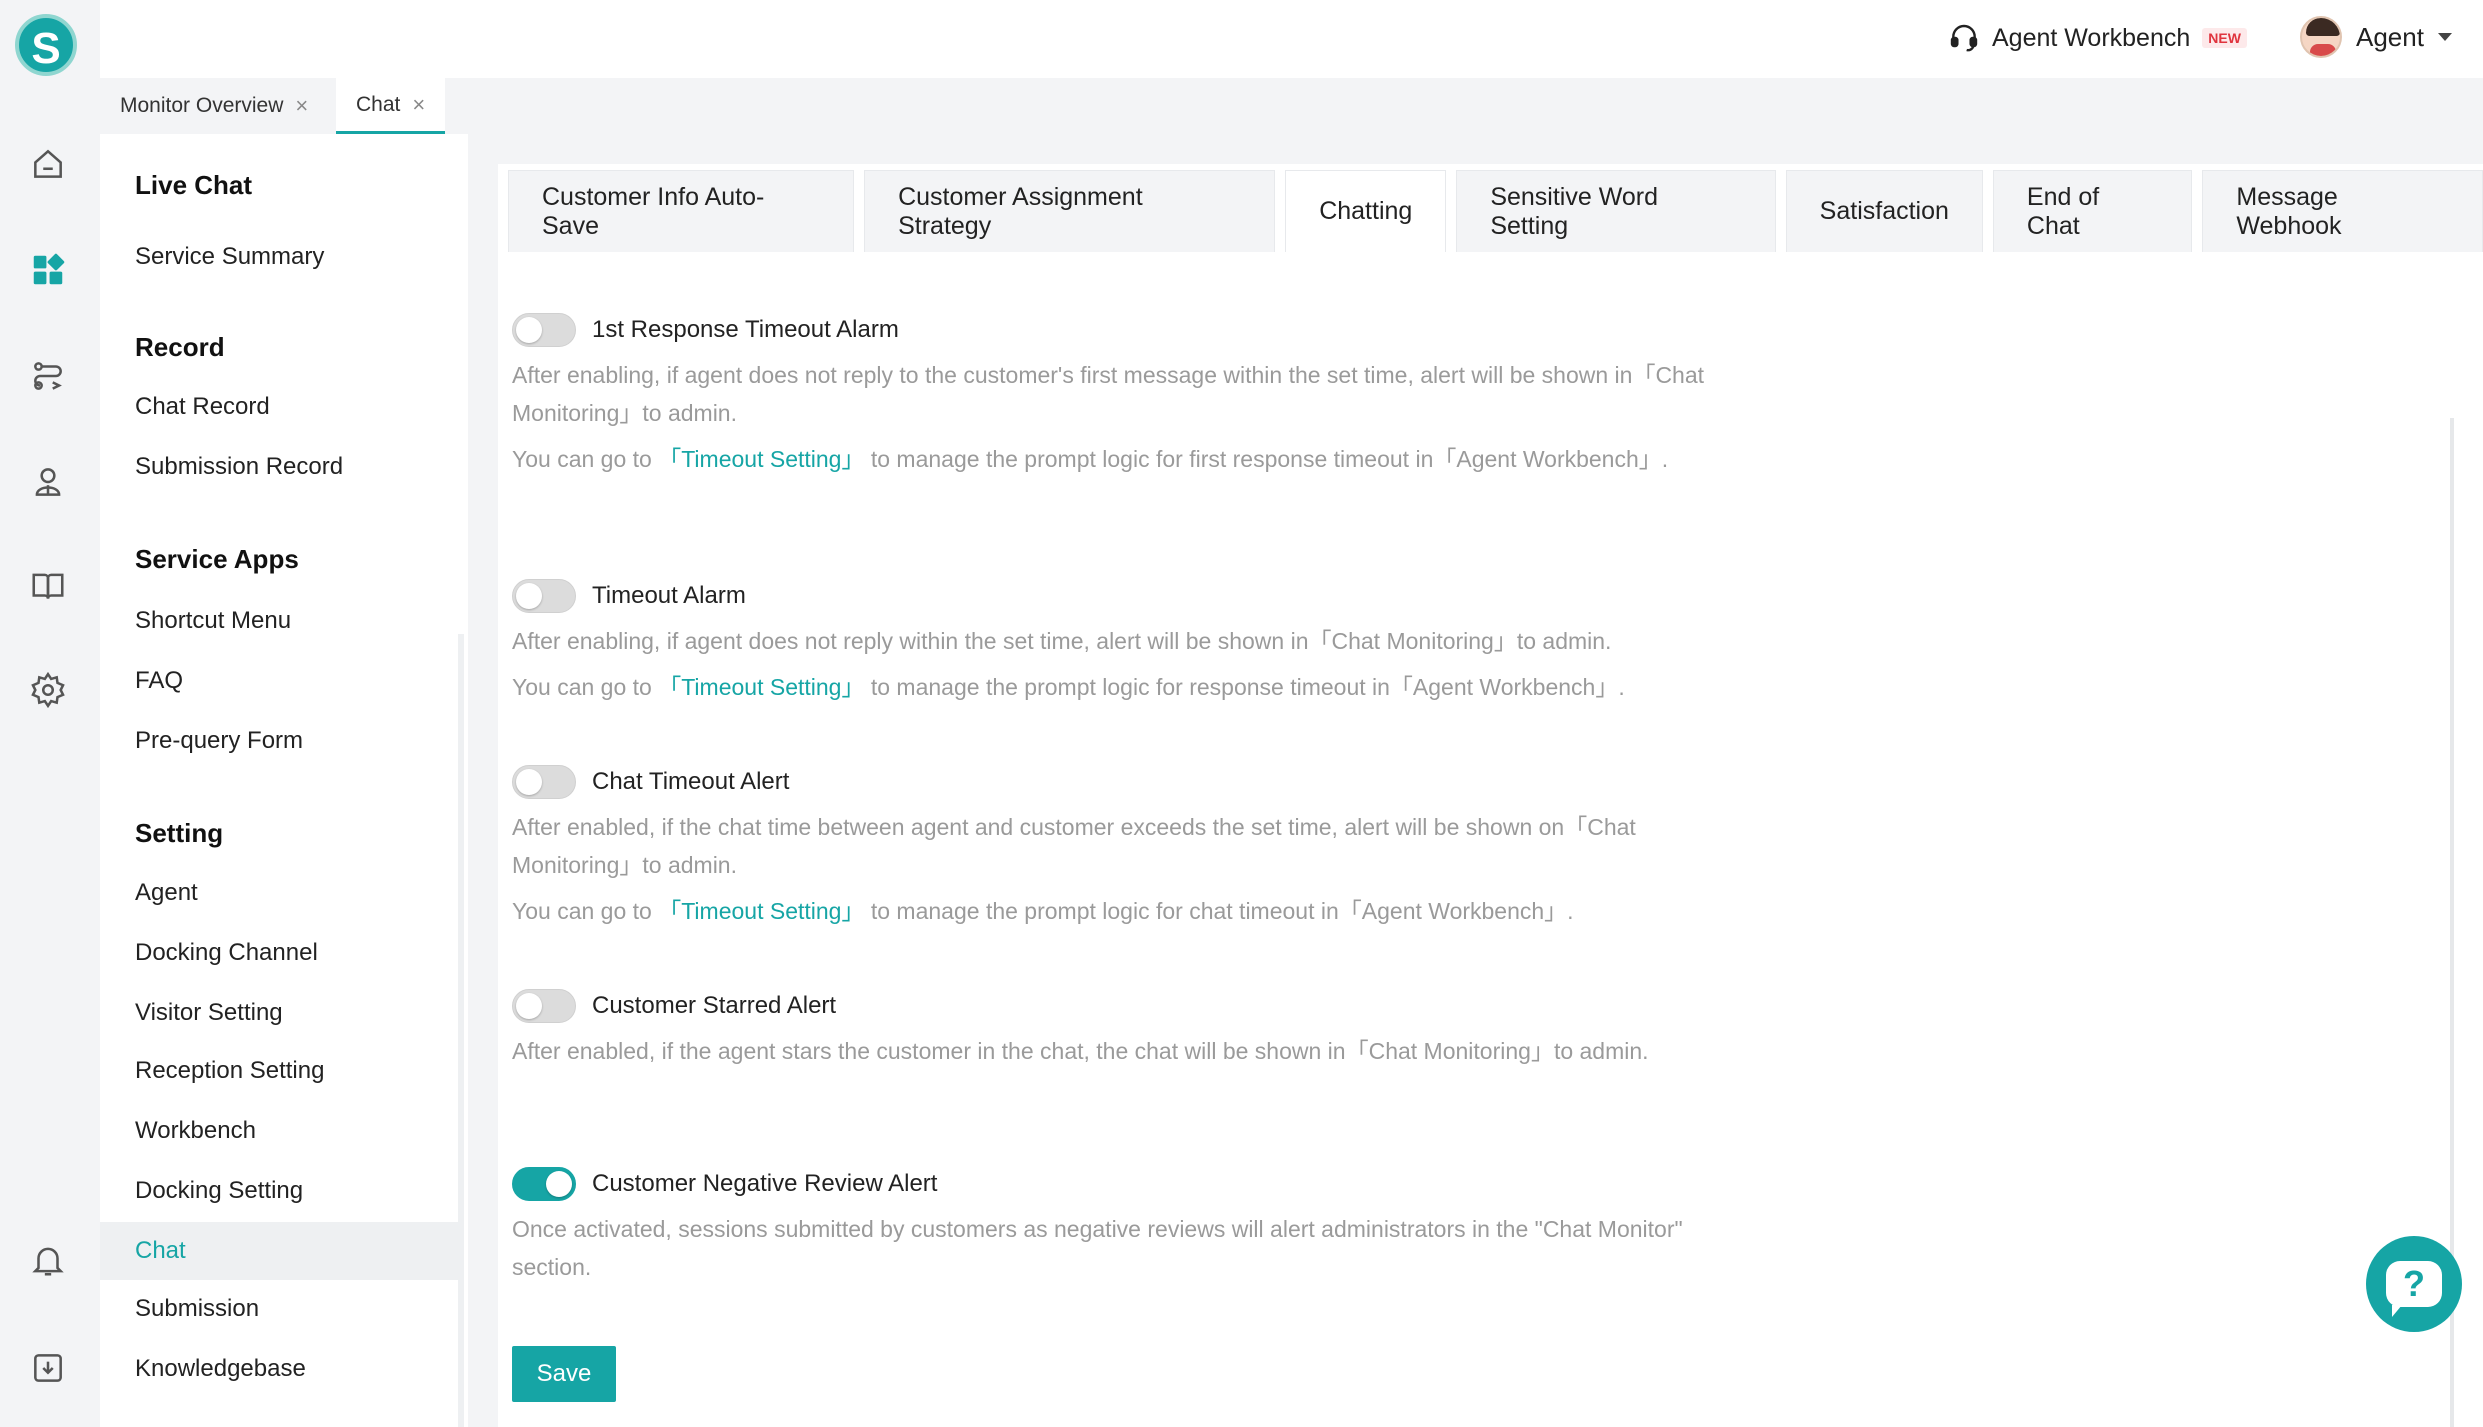  I want to click on home-icon, so click(48, 164).